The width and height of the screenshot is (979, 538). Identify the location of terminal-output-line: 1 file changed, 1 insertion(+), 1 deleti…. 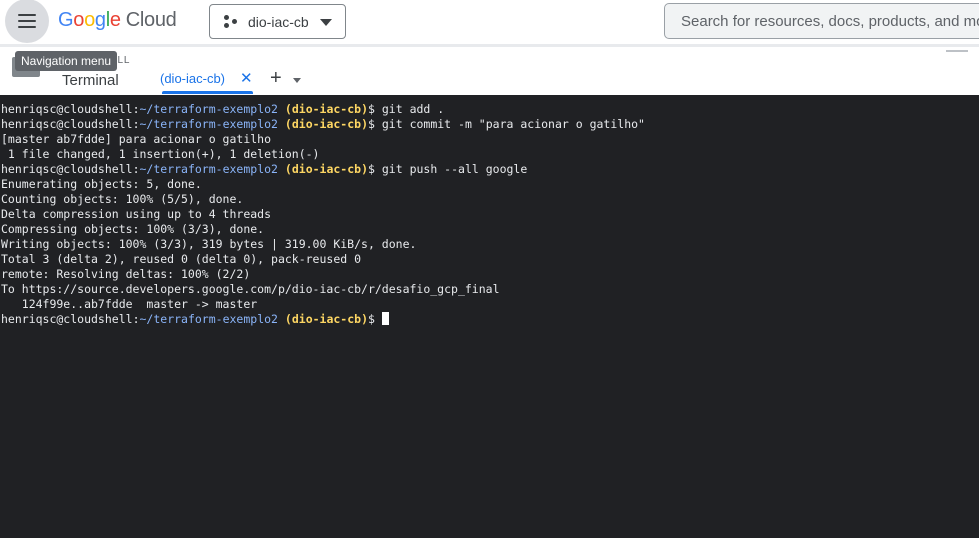
(160, 154).